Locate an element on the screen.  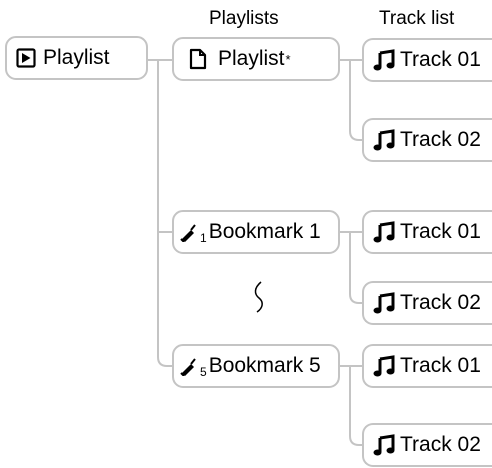
wavy-continuation-icon is located at coordinates (258, 297).